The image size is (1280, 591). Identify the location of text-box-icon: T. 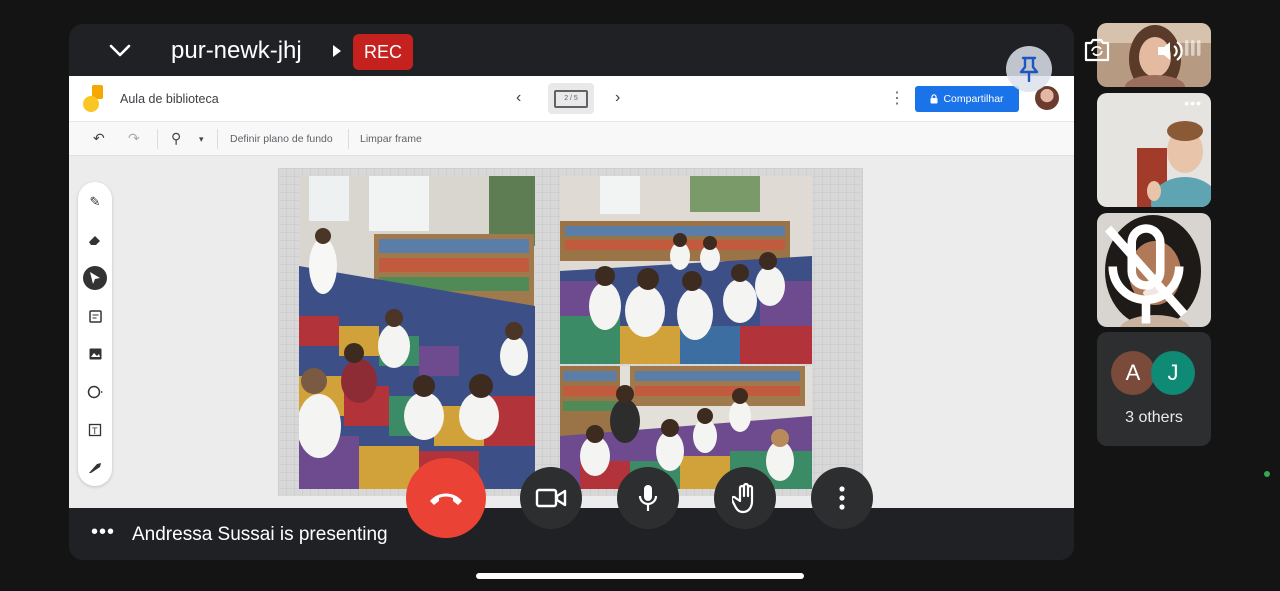
(95, 430).